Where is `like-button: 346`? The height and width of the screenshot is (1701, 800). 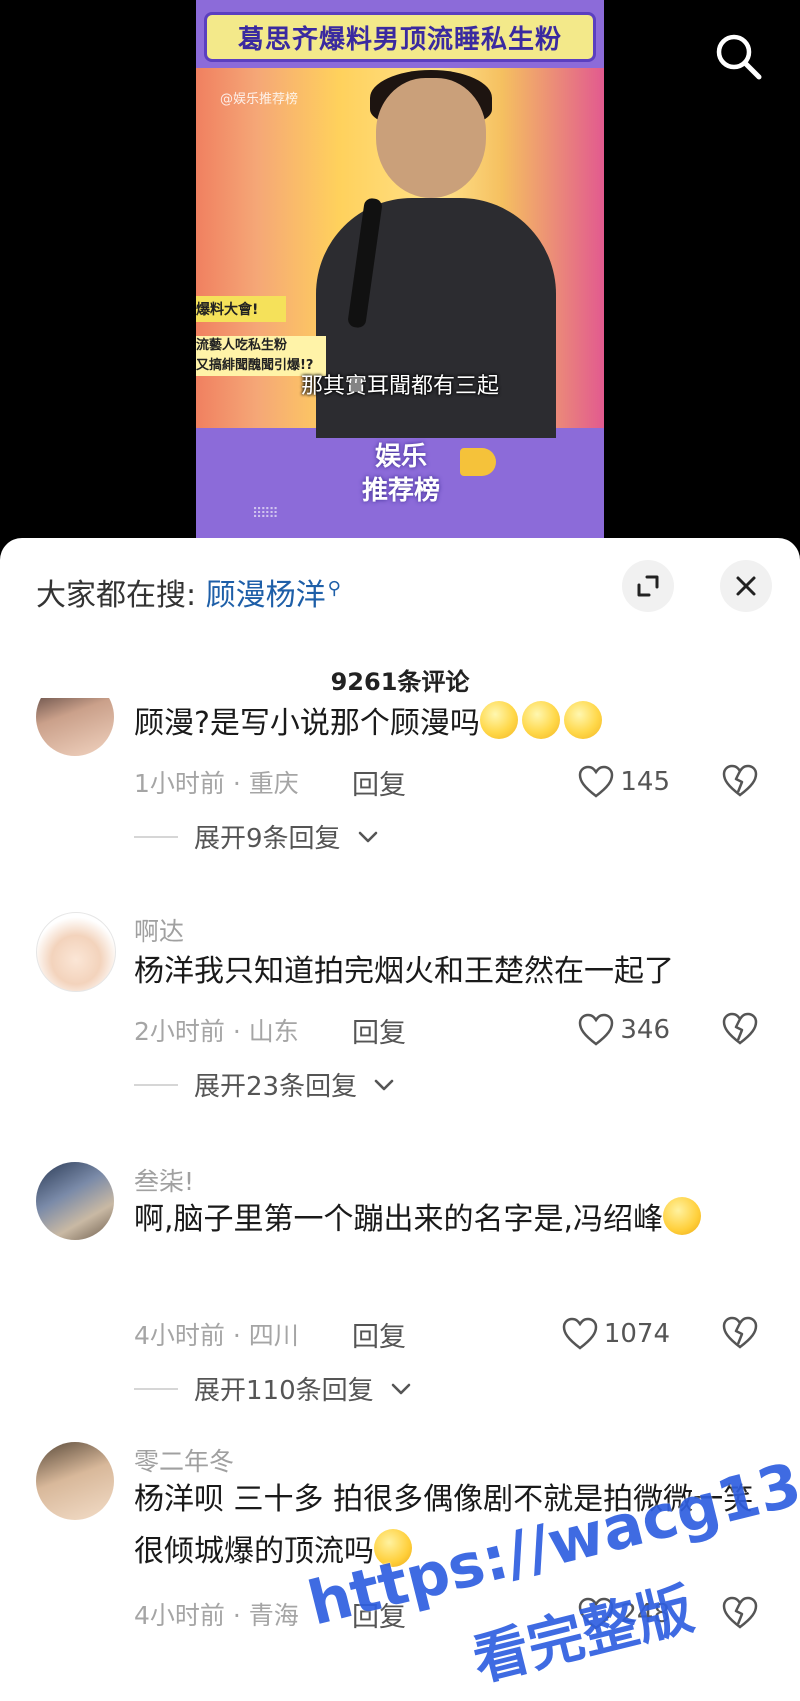
like-button: 346 is located at coordinates (624, 1030).